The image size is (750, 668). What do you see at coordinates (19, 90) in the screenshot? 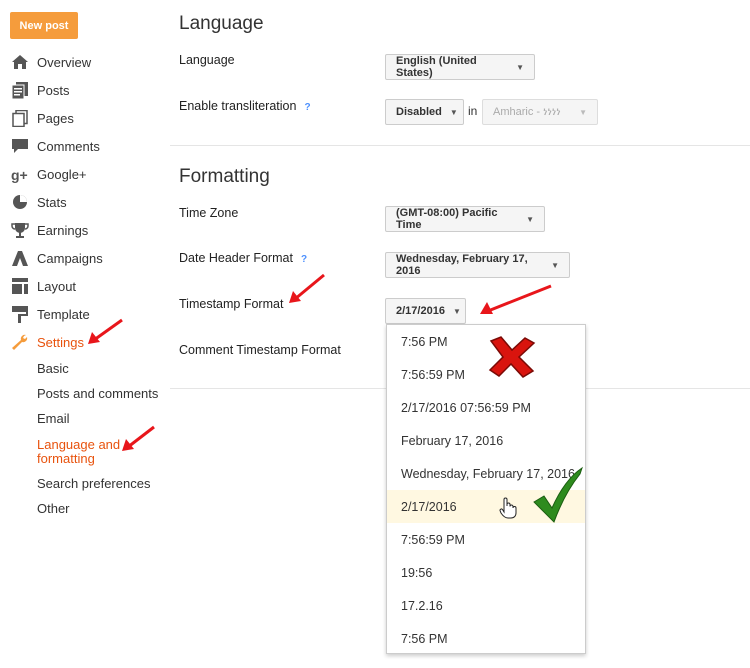
I see `posts-icon` at bounding box center [19, 90].